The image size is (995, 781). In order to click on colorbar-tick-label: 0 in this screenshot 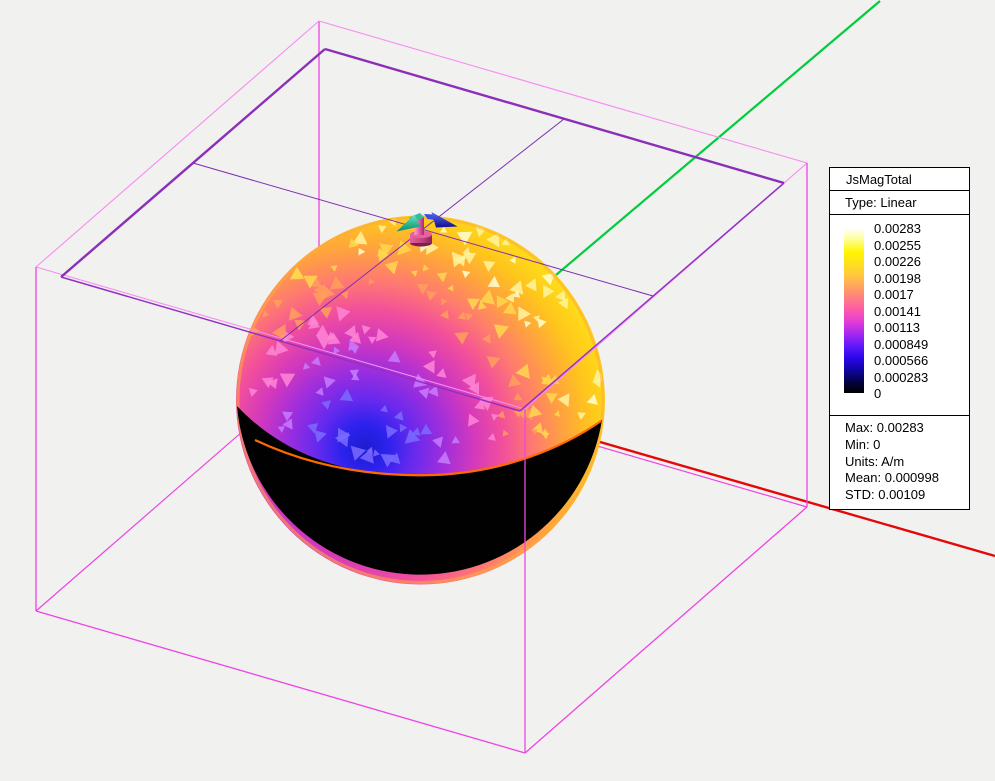, I will do `click(878, 394)`.